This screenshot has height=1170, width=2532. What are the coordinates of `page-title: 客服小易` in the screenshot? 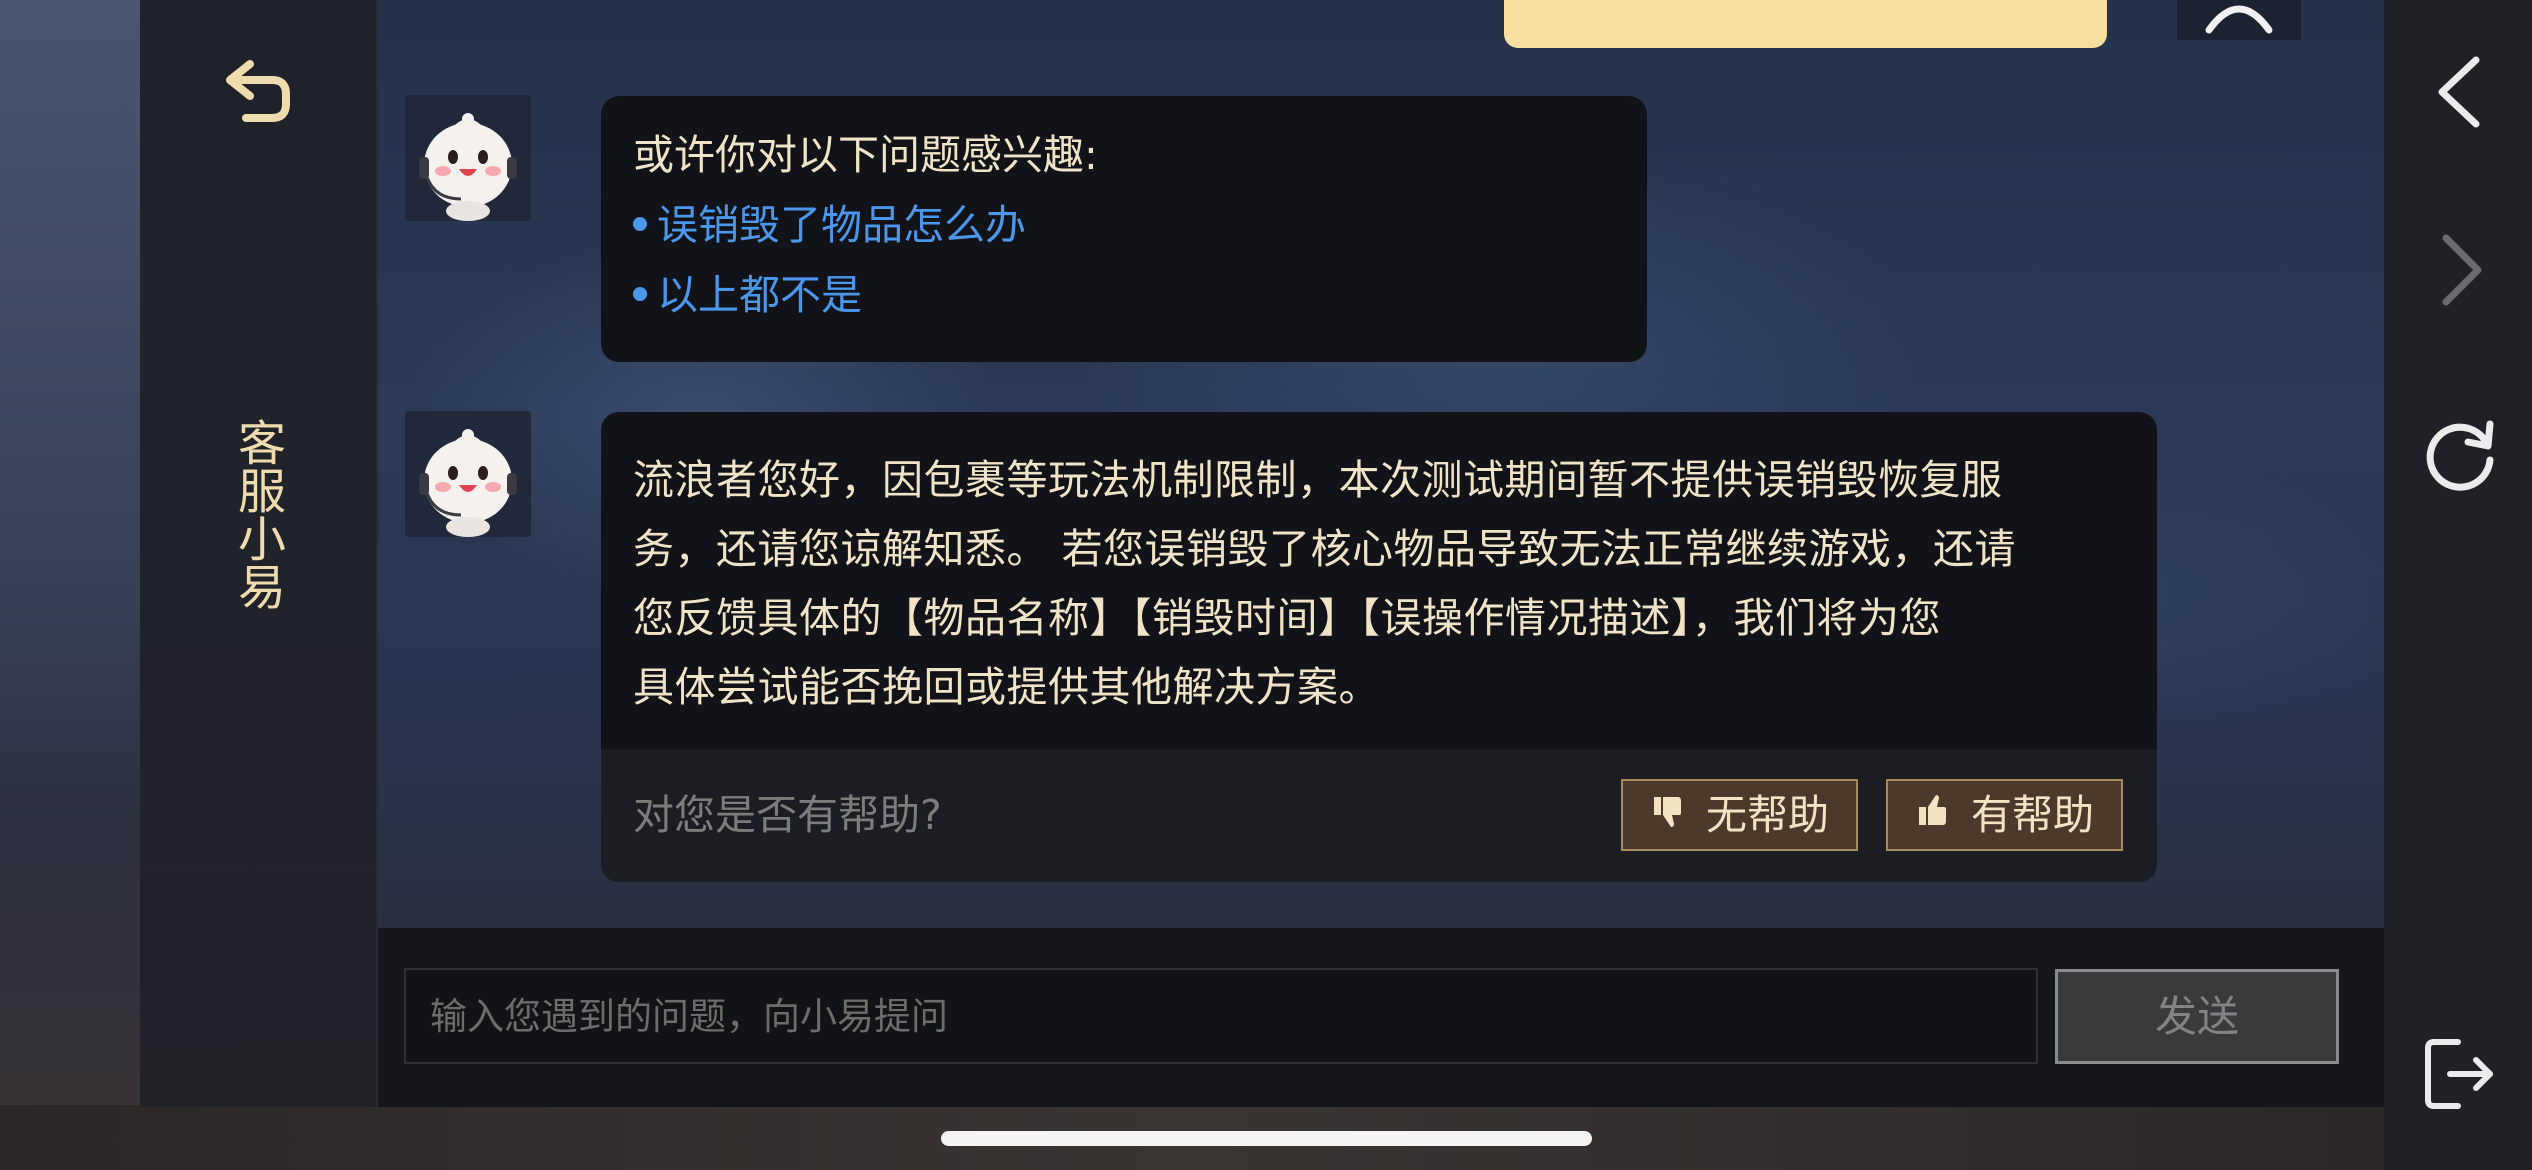 It's located at (257, 514).